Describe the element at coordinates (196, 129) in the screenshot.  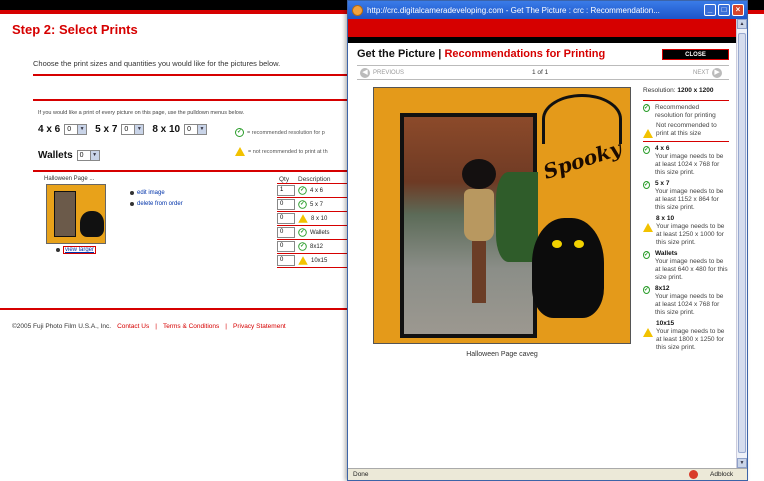
I see `size-select-8x10: 0 ▼` at that location.